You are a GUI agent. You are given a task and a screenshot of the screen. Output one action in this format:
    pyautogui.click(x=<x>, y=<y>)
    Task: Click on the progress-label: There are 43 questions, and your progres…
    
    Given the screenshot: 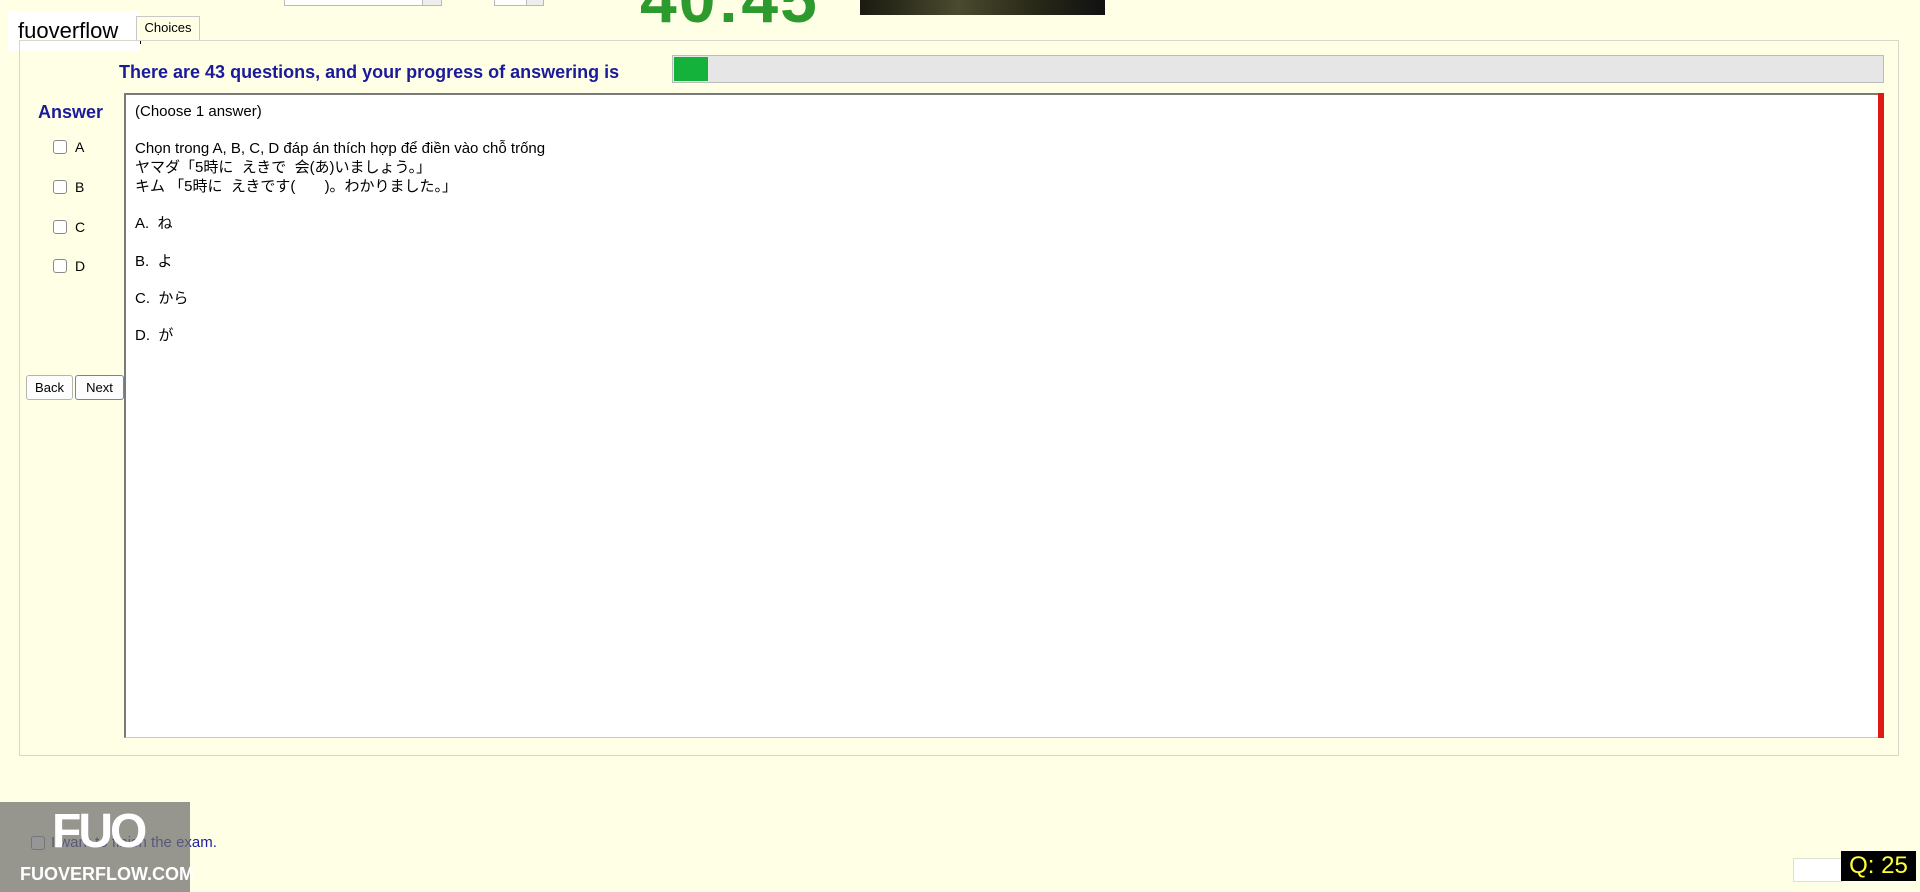 What is the action you would take?
    pyautogui.click(x=369, y=72)
    